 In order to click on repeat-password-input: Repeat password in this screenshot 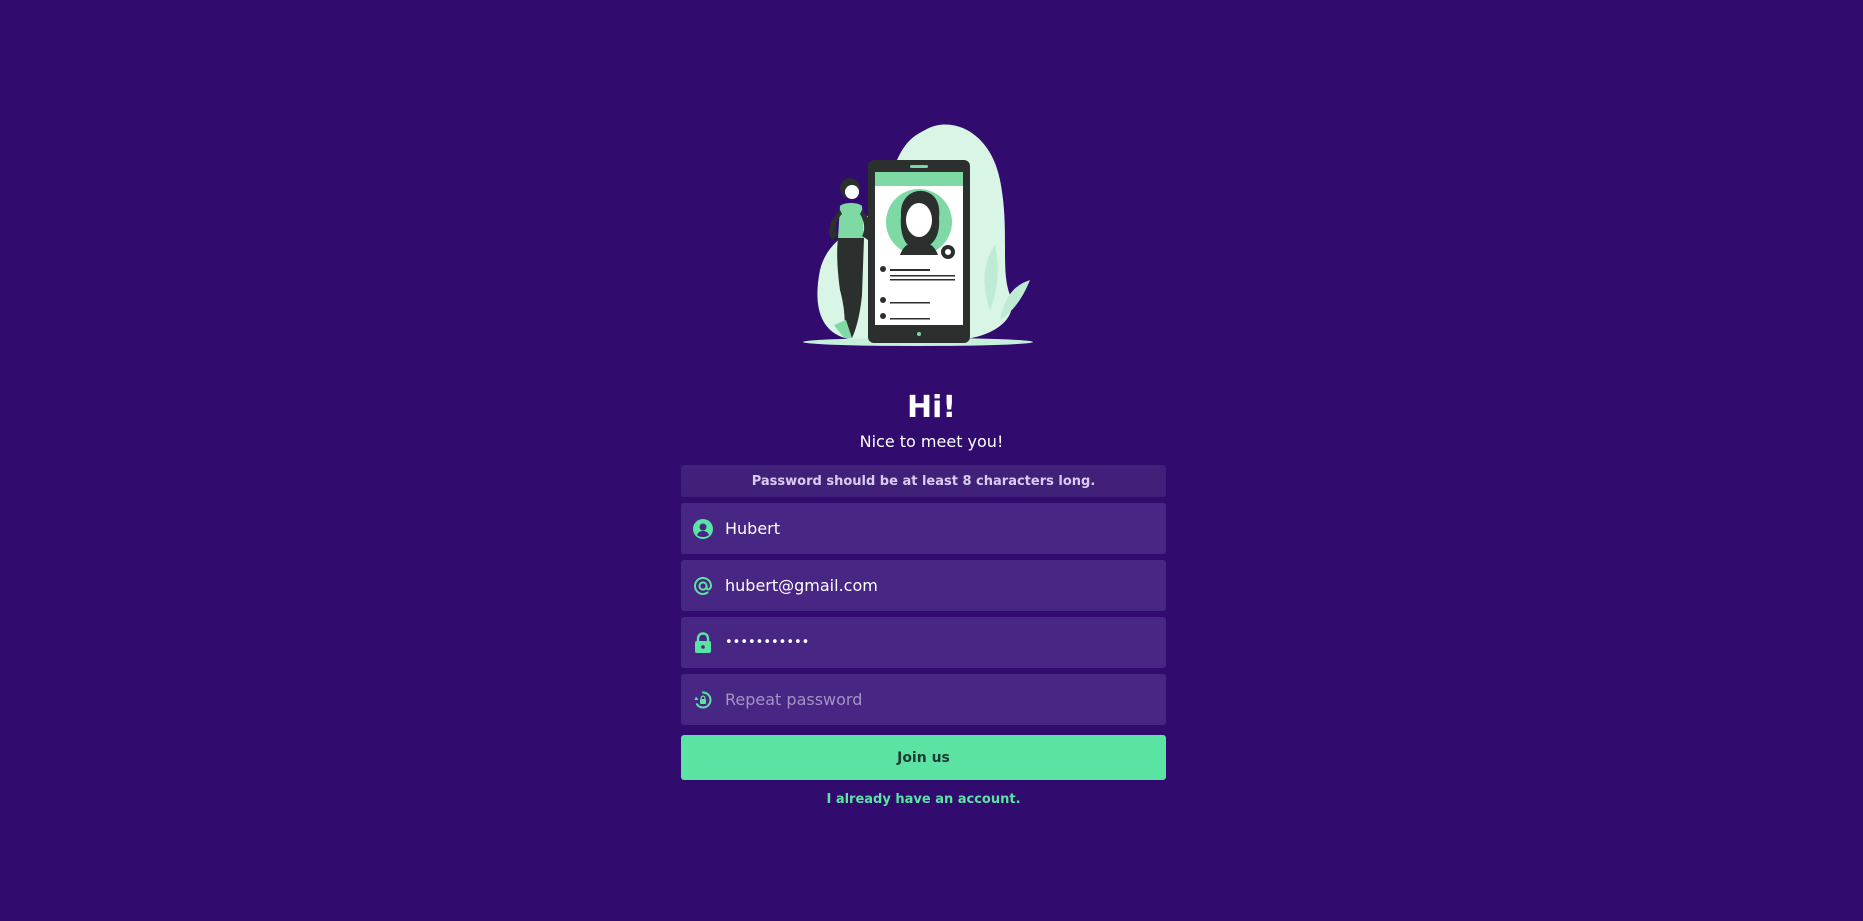, I will do `click(793, 699)`.